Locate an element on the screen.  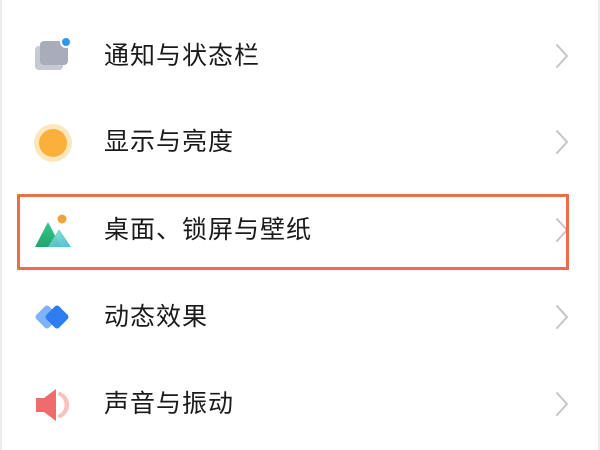
wallpaper-icon is located at coordinates (53, 231).